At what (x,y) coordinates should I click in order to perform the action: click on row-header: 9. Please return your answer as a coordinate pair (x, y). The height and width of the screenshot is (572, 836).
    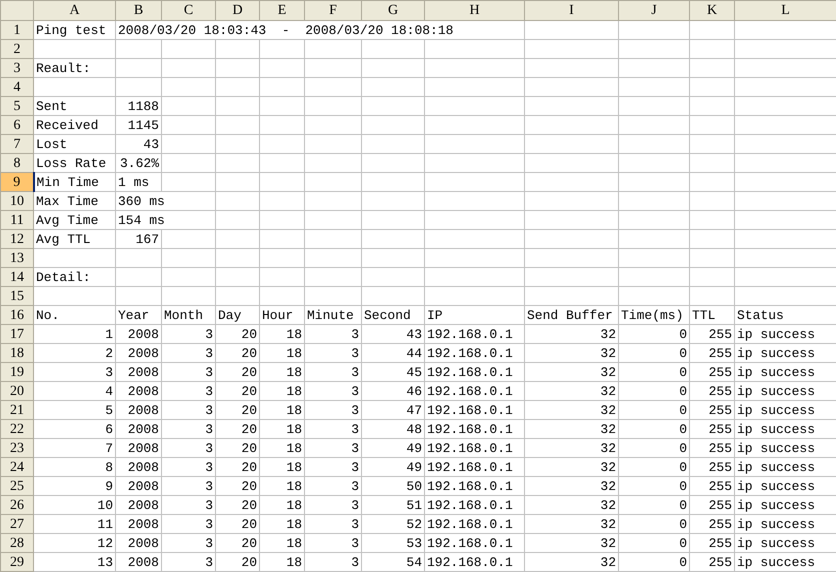
    Looking at the image, I should click on (17, 182).